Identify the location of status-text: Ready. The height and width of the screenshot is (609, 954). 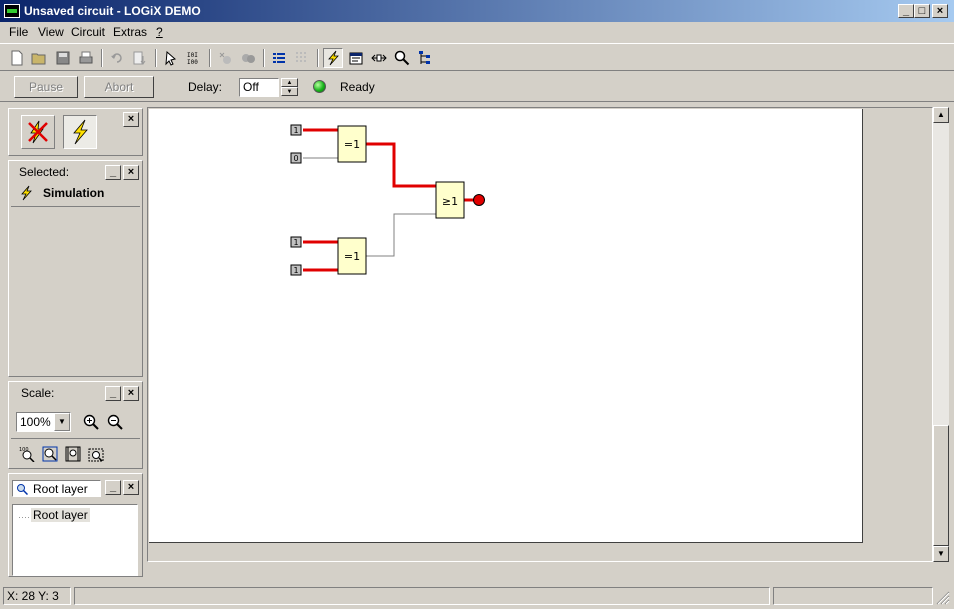
(357, 87).